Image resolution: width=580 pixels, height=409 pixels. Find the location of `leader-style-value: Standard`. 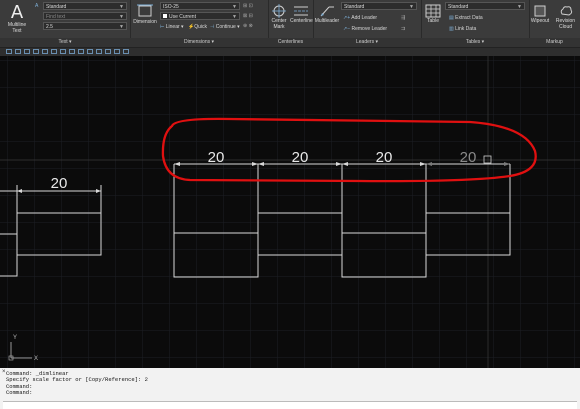

leader-style-value: Standard is located at coordinates (354, 7).